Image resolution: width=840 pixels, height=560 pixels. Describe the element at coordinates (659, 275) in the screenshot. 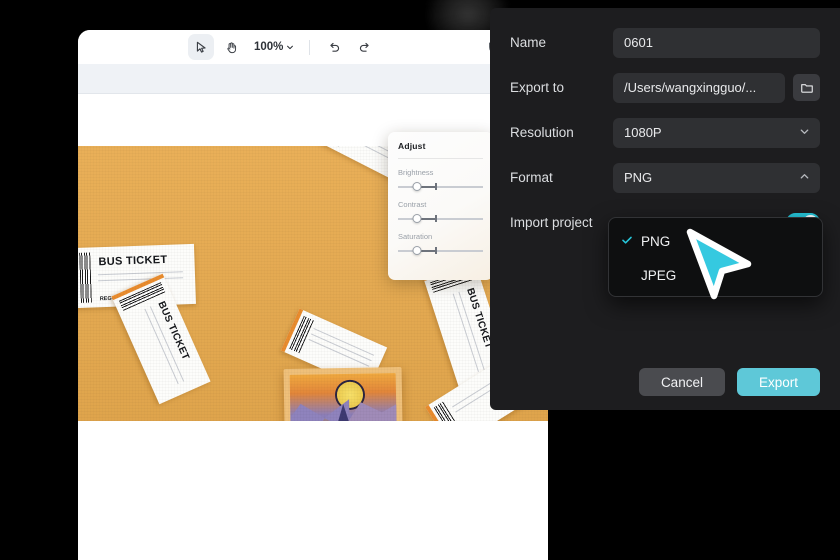

I see `format-option-jpeg-label: JPEG` at that location.